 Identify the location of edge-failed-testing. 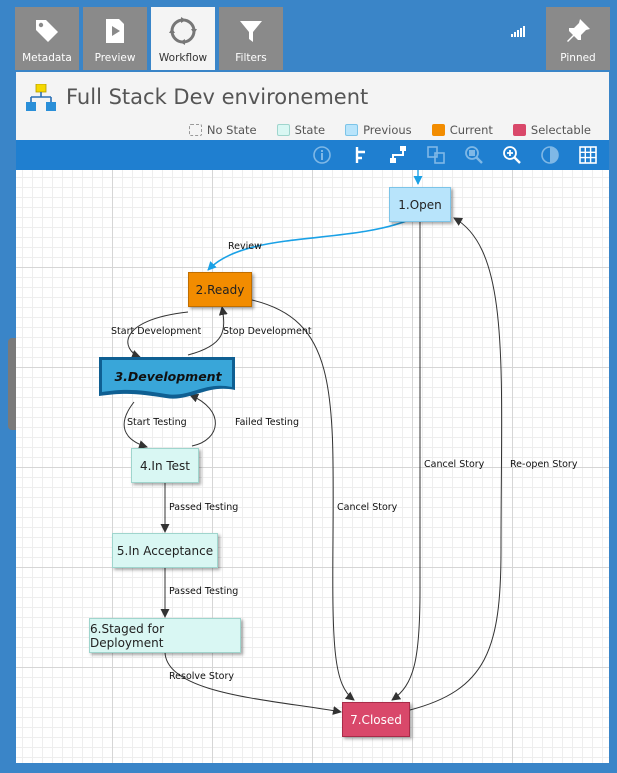
(202, 420).